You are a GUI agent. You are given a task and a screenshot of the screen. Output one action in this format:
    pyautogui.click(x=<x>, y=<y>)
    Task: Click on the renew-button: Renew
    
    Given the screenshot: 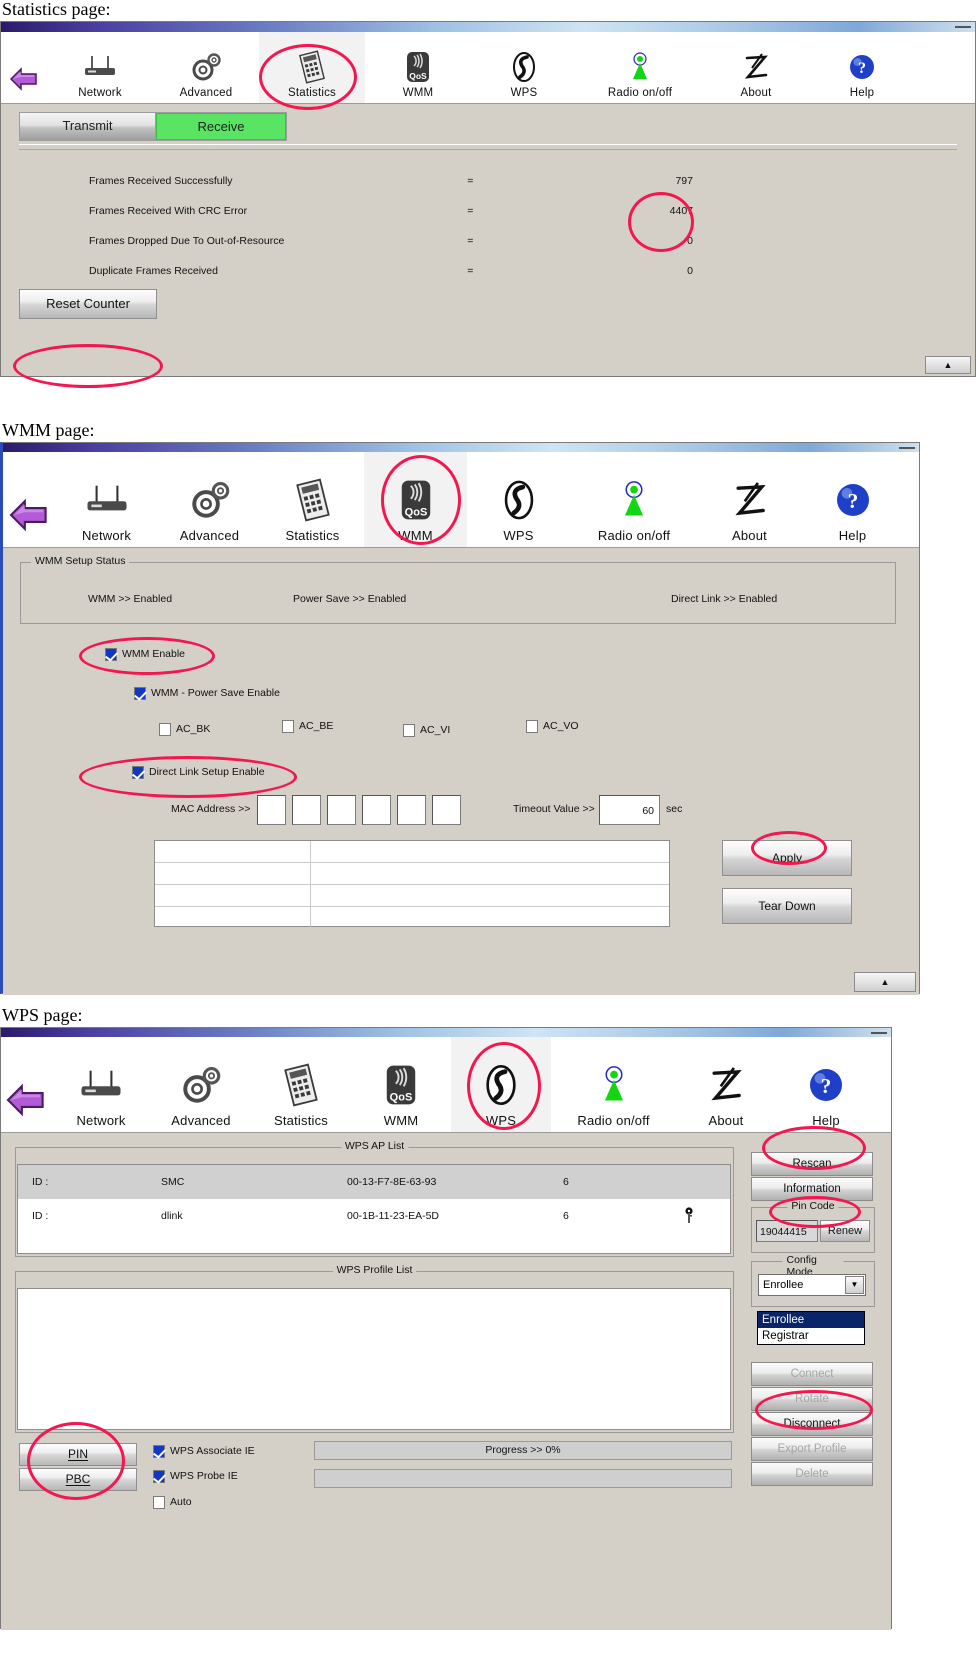 What is the action you would take?
    pyautogui.click(x=845, y=1230)
    